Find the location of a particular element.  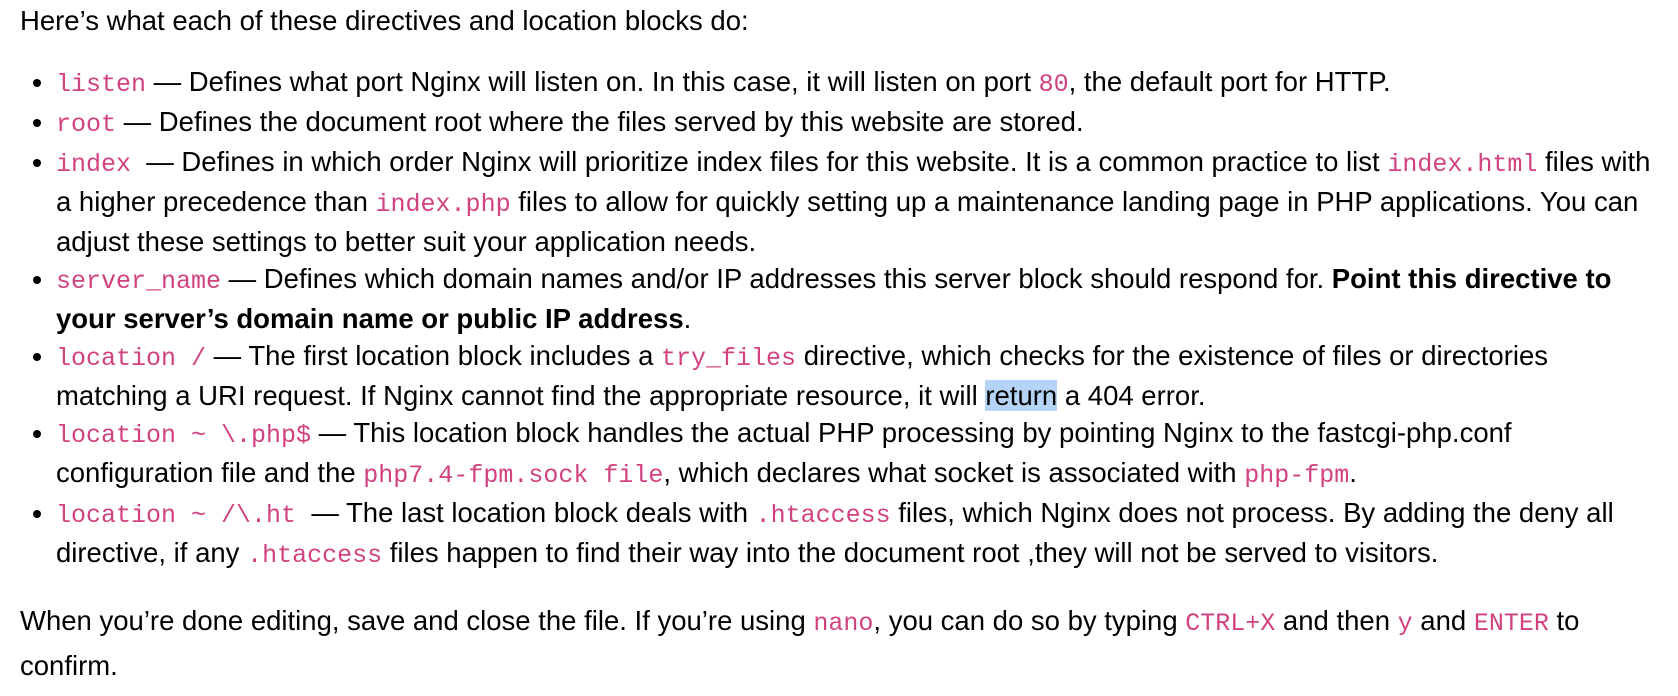

closing-text: and is located at coordinates (1443, 620).